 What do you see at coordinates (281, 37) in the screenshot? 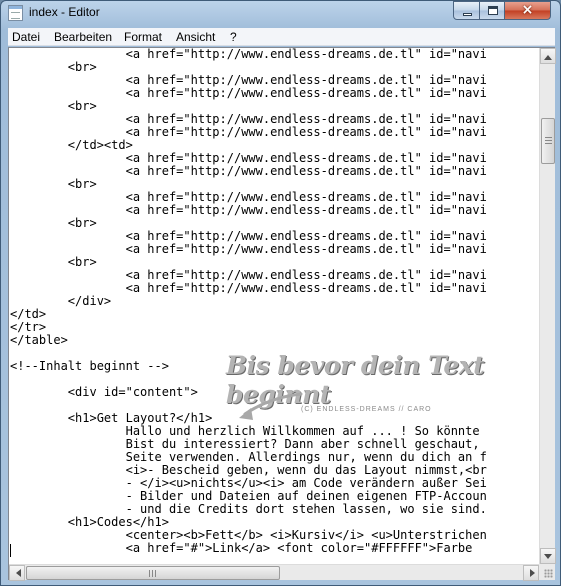
I see `menu-bar: Datei Bearbeiten Format Ansicht ?` at bounding box center [281, 37].